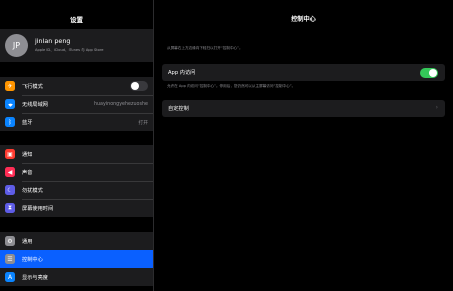 Image resolution: width=453 pixels, height=291 pixels. What do you see at coordinates (32, 259) in the screenshot?
I see `sidebar-item-label: 控制中心` at bounding box center [32, 259].